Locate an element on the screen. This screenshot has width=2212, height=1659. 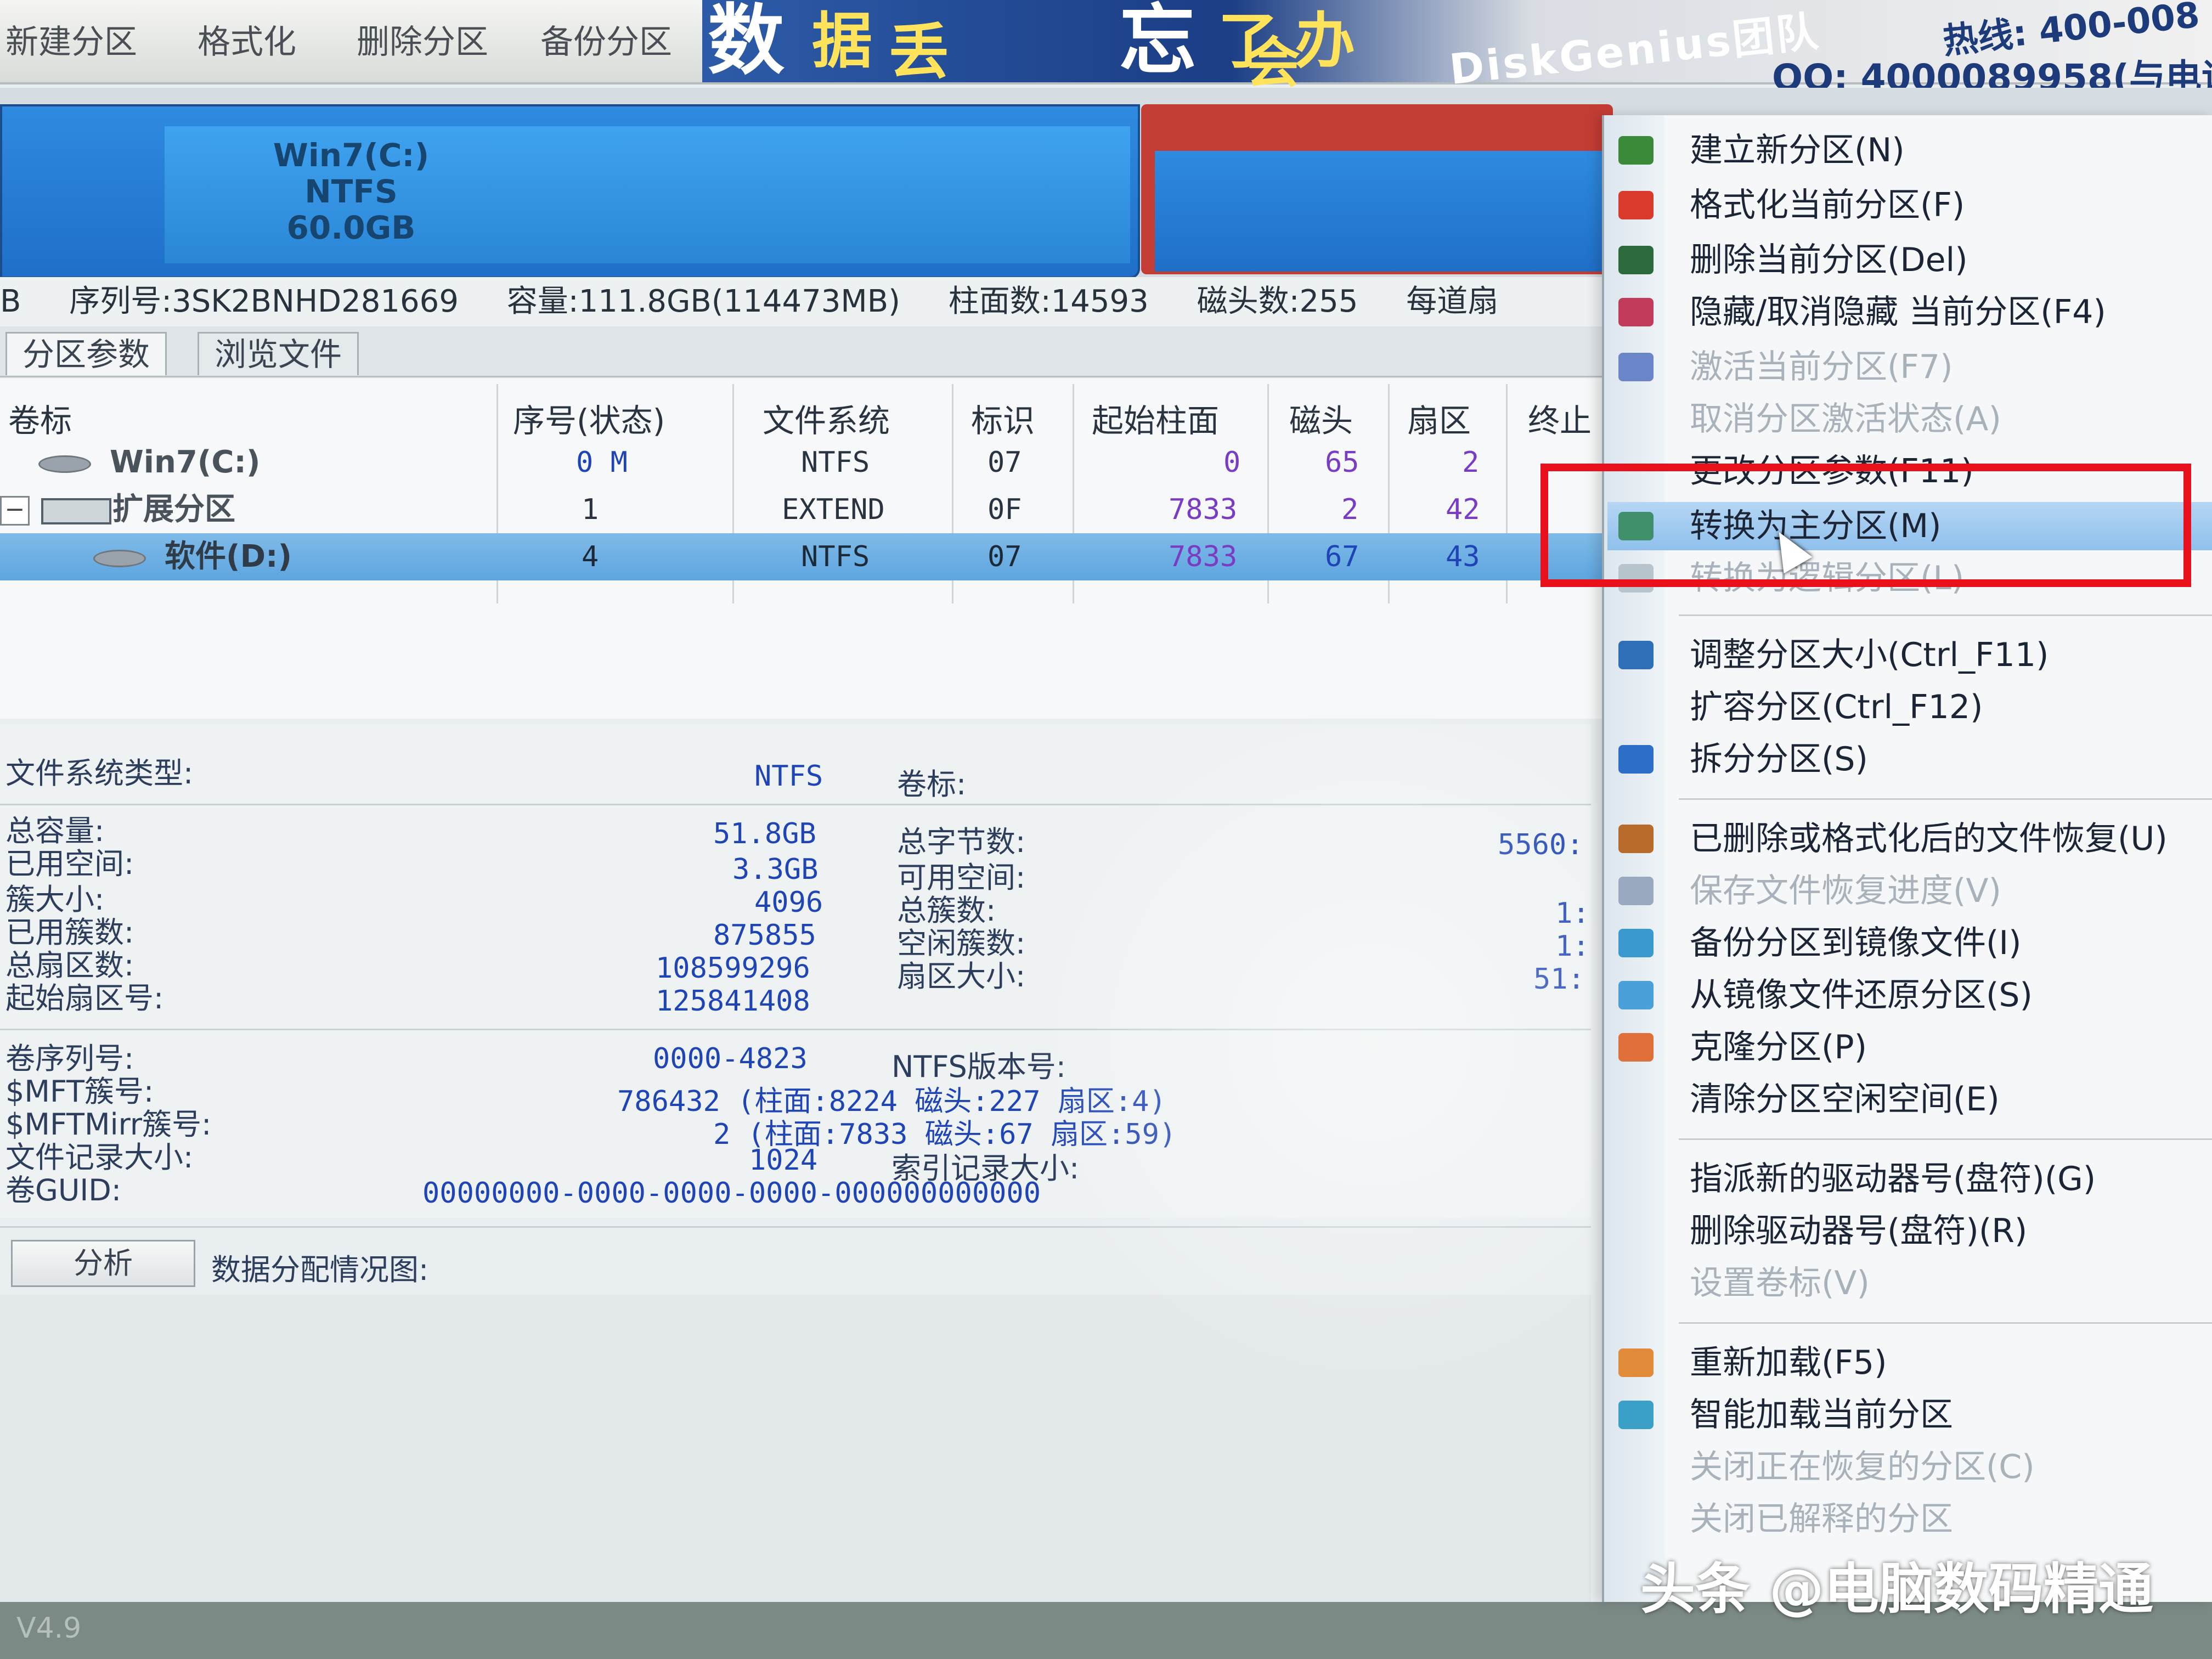
menu-item: 保存文件恢复进度(V) is located at coordinates (1909, 891).